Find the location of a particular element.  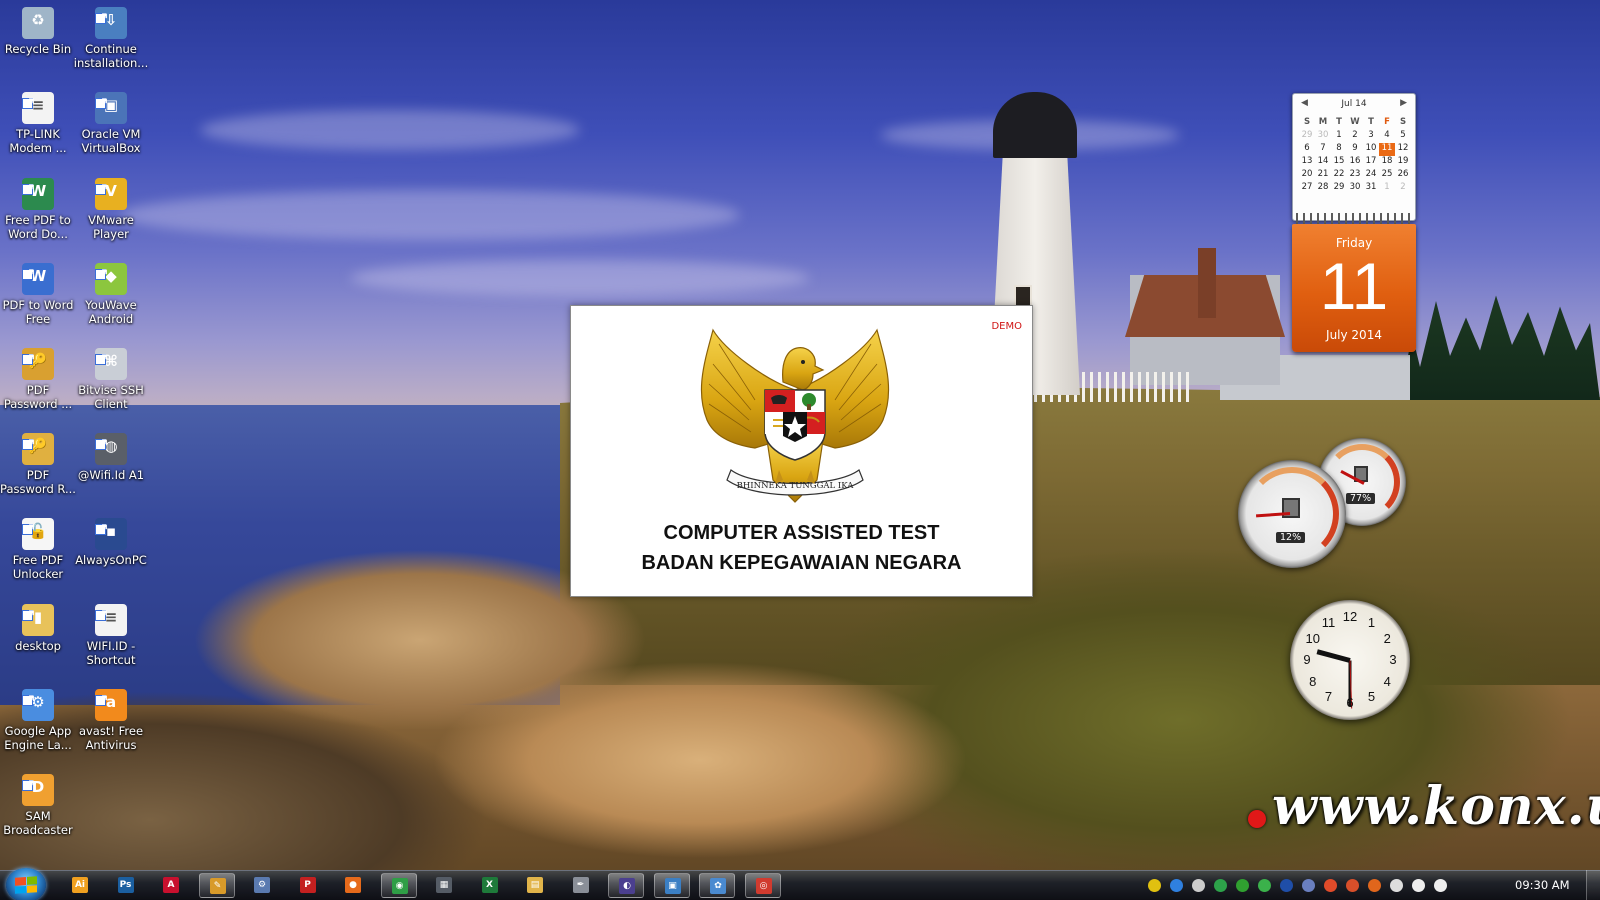

calendar-day: 20 is located at coordinates (1307, 175).